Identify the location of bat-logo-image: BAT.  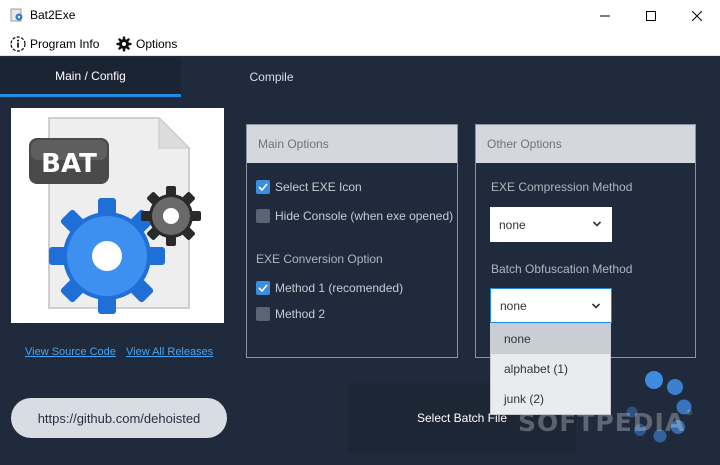
(117, 215).